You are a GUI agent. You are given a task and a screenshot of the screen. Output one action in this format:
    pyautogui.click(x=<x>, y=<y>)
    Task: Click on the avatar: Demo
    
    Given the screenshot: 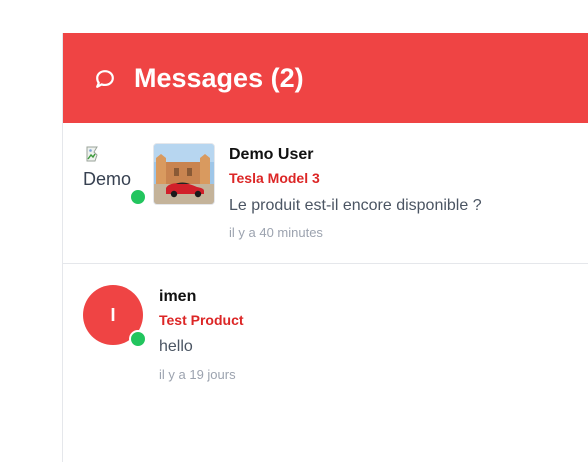 What is the action you would take?
    pyautogui.click(x=111, y=169)
    